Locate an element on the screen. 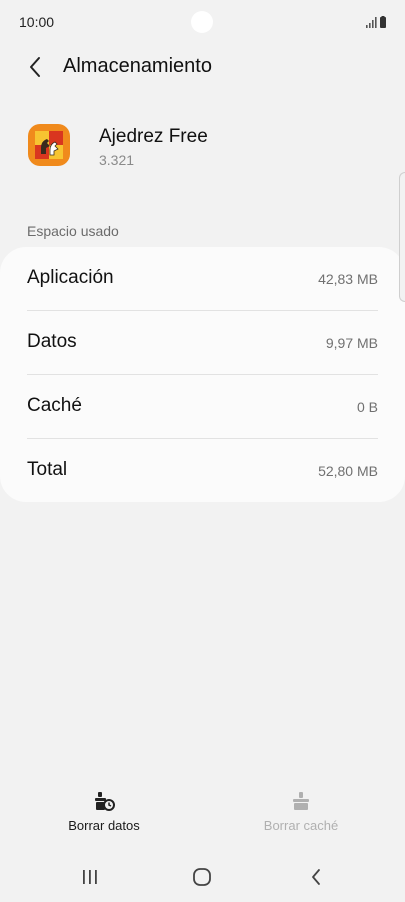 This screenshot has width=405, height=902. back-button is located at coordinates (35, 67).